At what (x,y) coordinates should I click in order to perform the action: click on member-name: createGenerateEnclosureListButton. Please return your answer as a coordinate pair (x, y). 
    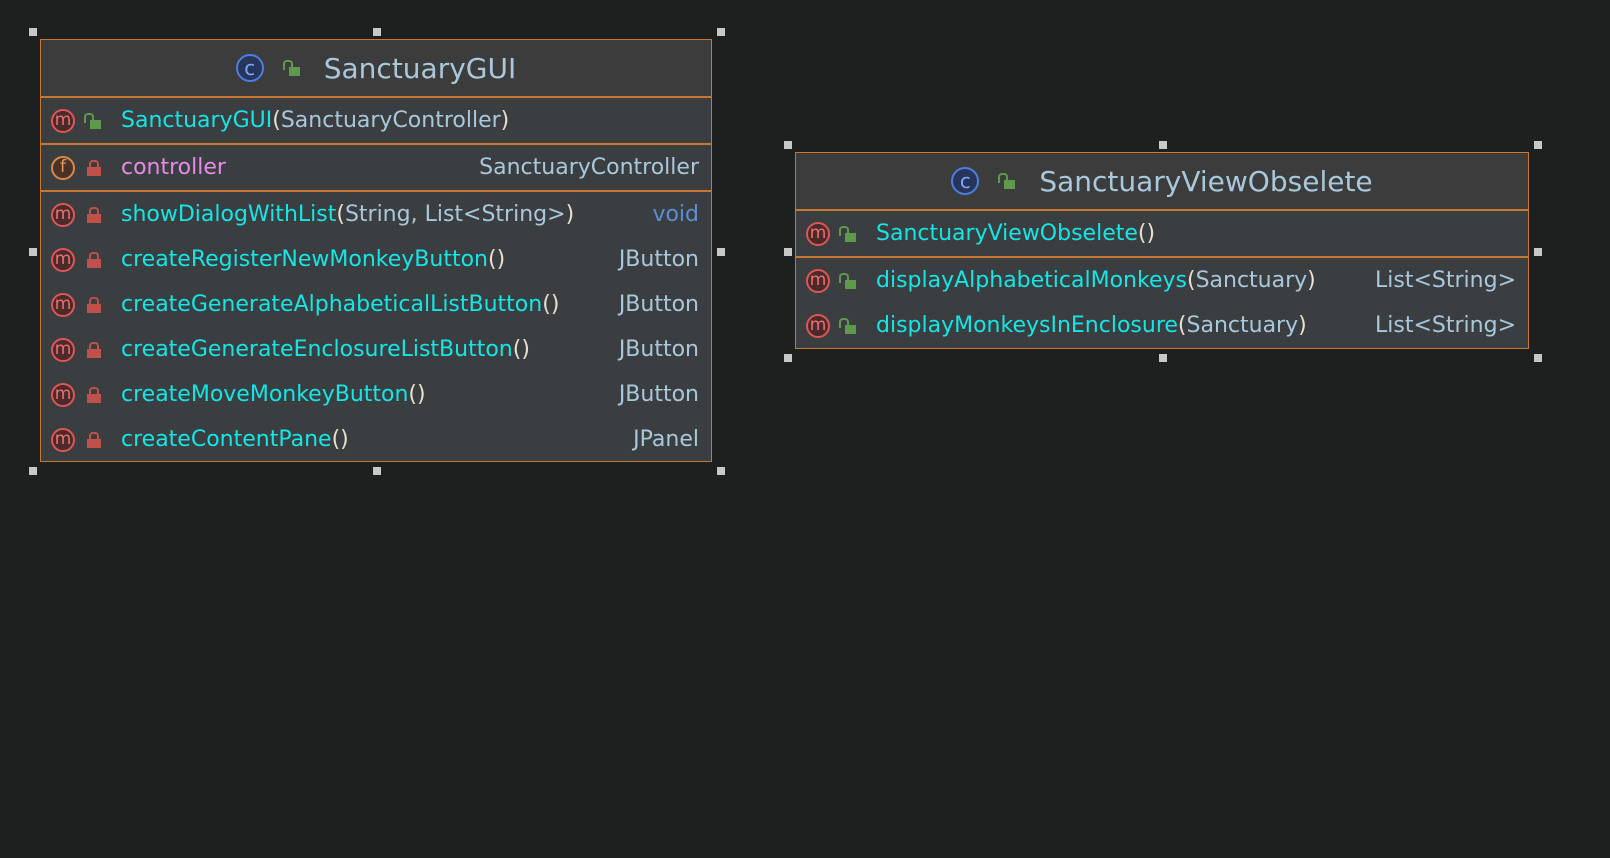
    Looking at the image, I should click on (317, 349).